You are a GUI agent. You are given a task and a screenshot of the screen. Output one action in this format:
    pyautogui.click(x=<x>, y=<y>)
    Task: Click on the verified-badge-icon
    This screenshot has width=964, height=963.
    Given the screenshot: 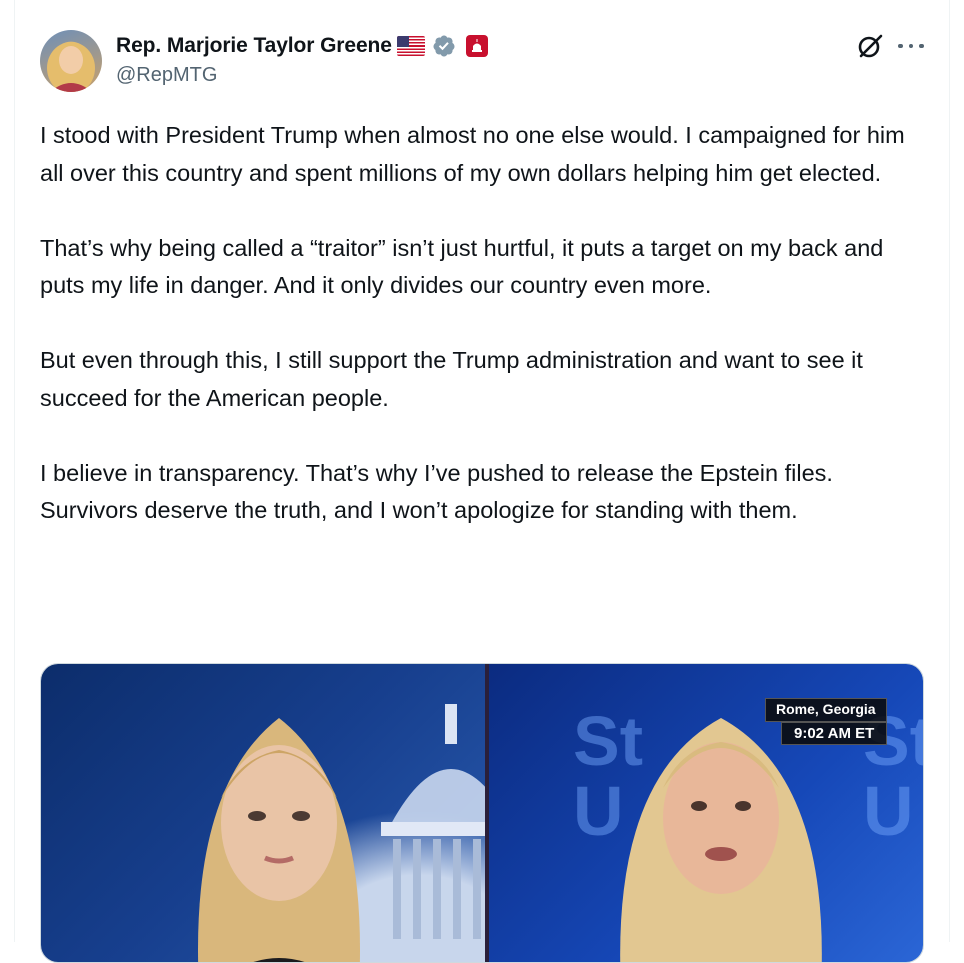 What is the action you would take?
    pyautogui.click(x=444, y=46)
    